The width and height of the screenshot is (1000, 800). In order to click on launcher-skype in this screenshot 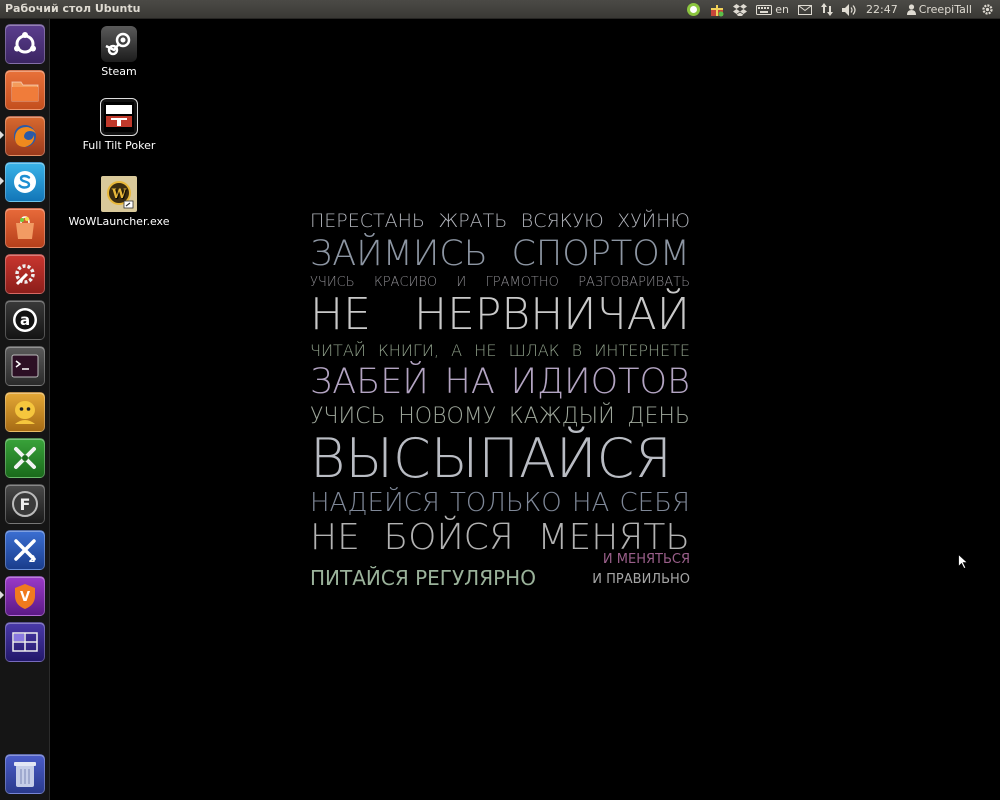, I will do `click(25, 182)`.